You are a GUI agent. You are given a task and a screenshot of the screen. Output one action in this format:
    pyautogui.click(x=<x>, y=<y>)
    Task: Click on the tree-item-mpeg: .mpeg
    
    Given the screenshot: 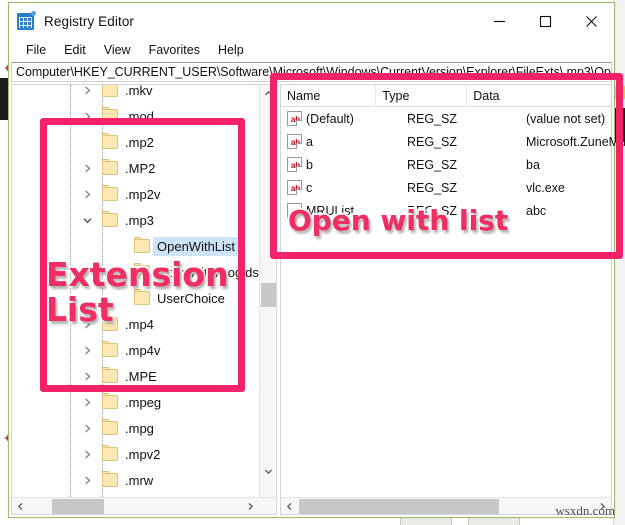 What is the action you would take?
    pyautogui.click(x=135, y=402)
    